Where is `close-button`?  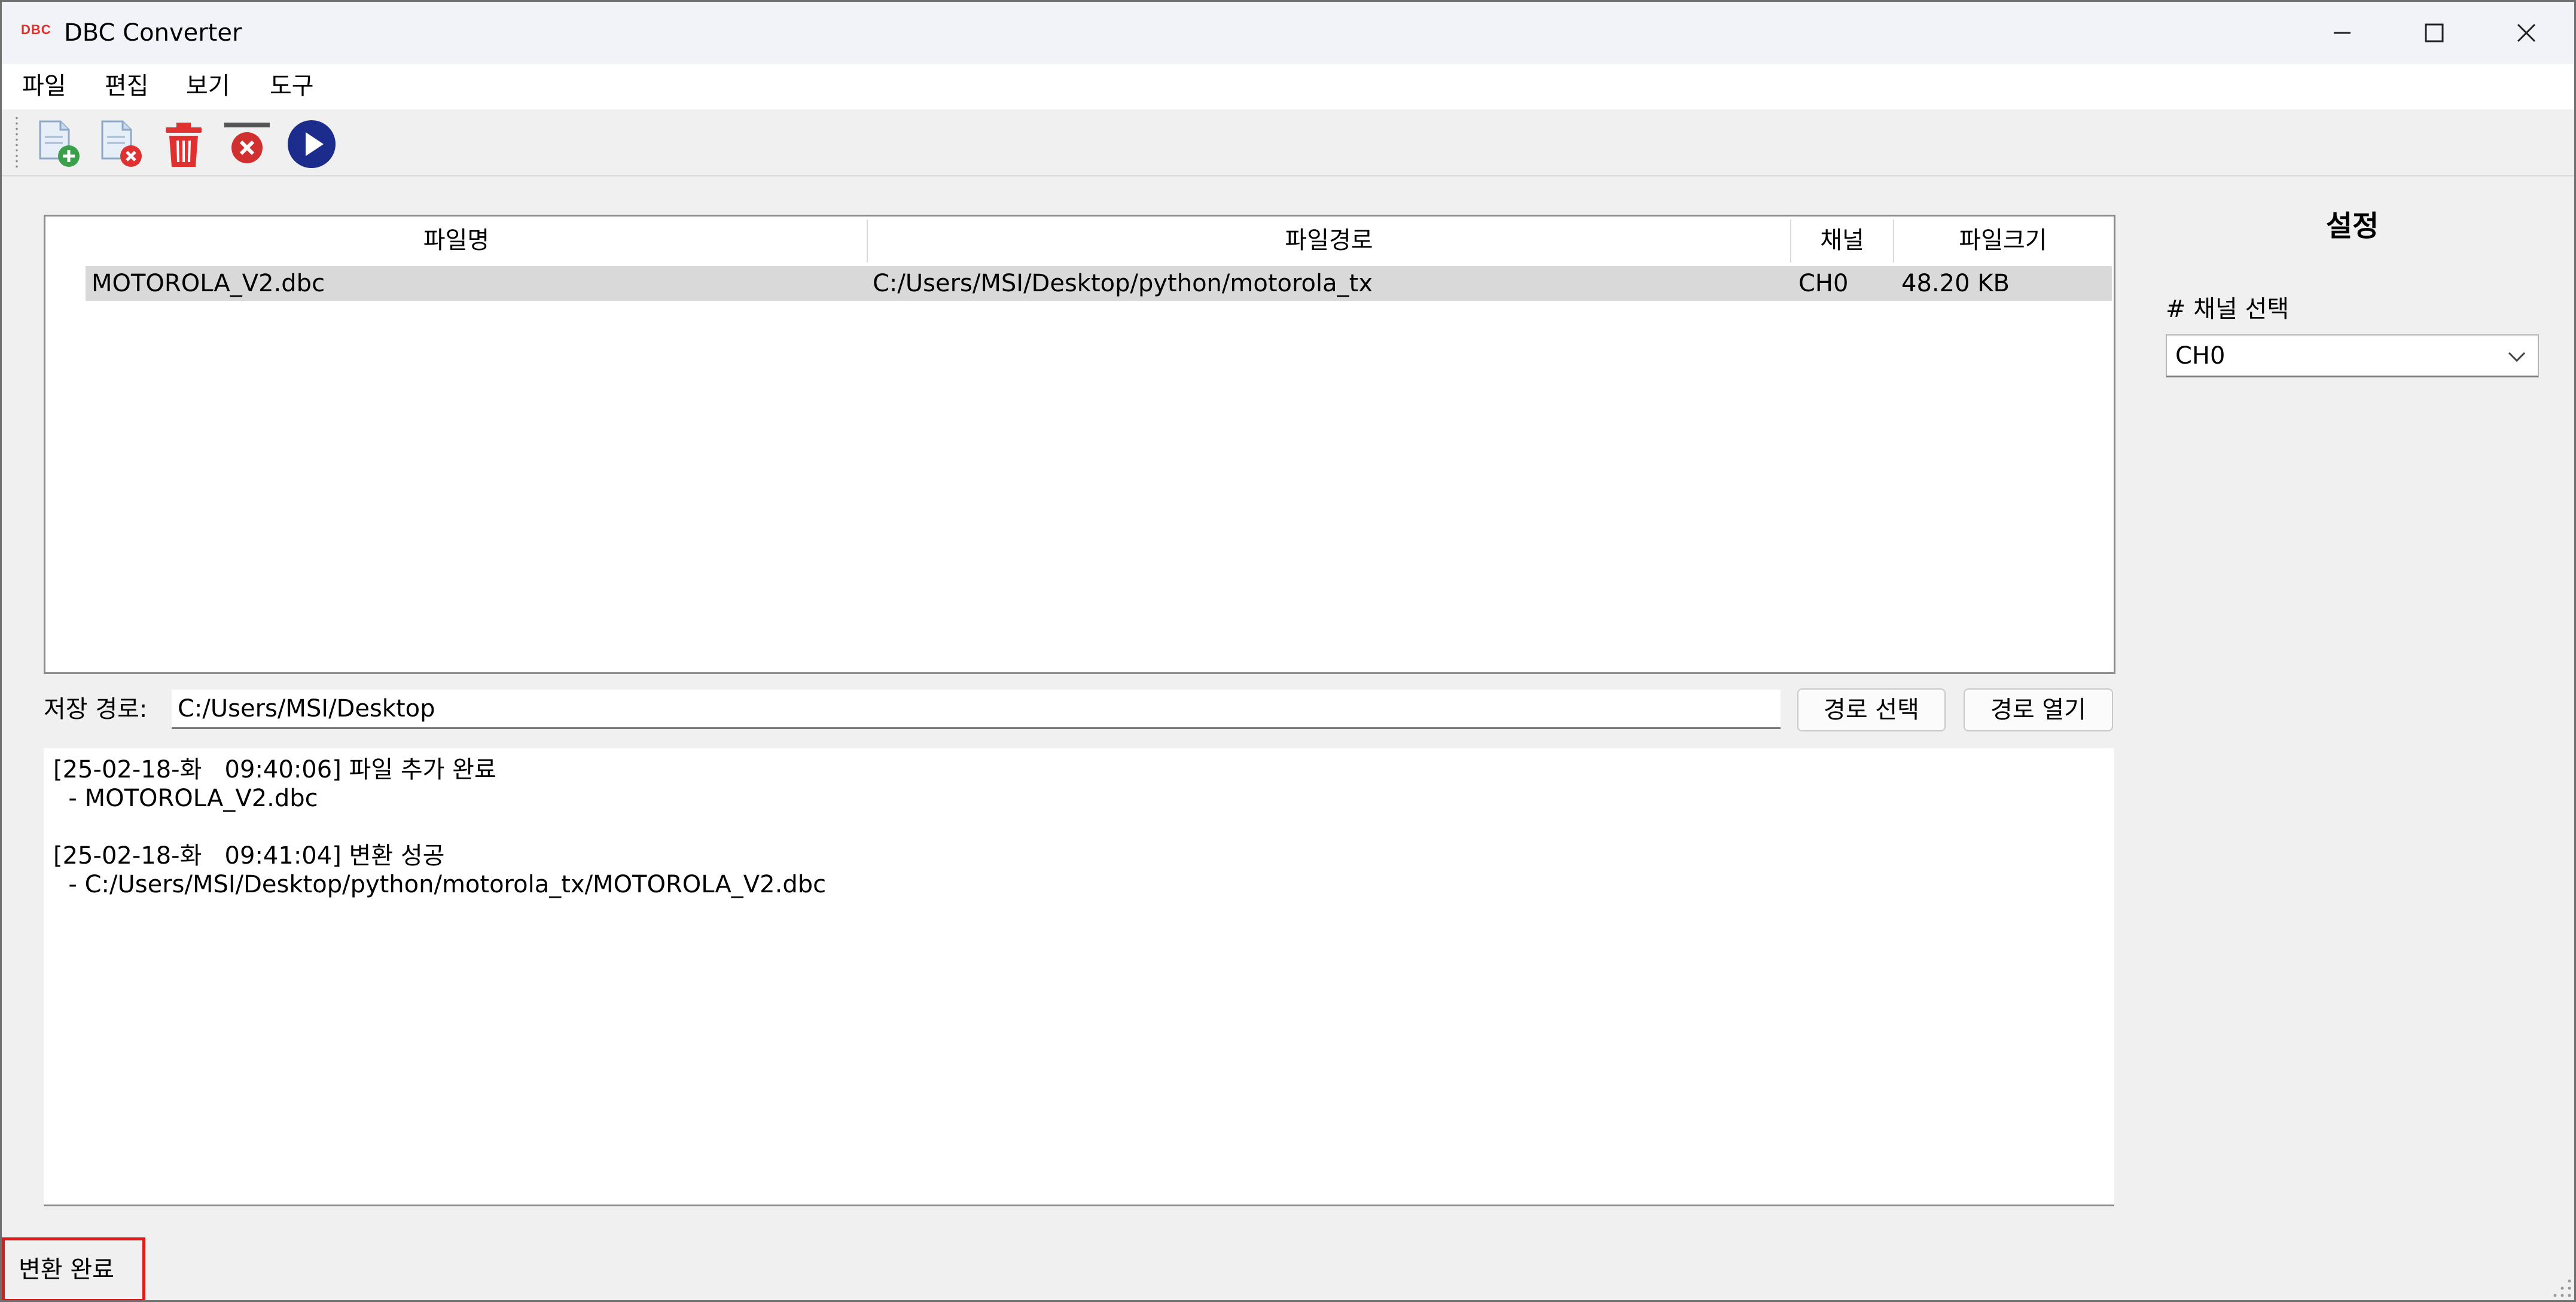
close-button is located at coordinates (2526, 33).